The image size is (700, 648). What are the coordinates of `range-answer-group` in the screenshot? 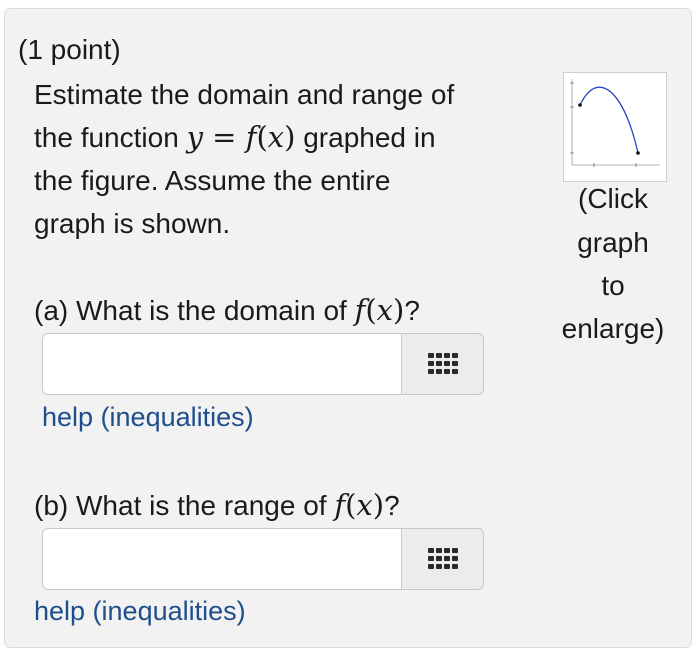 It's located at (263, 559).